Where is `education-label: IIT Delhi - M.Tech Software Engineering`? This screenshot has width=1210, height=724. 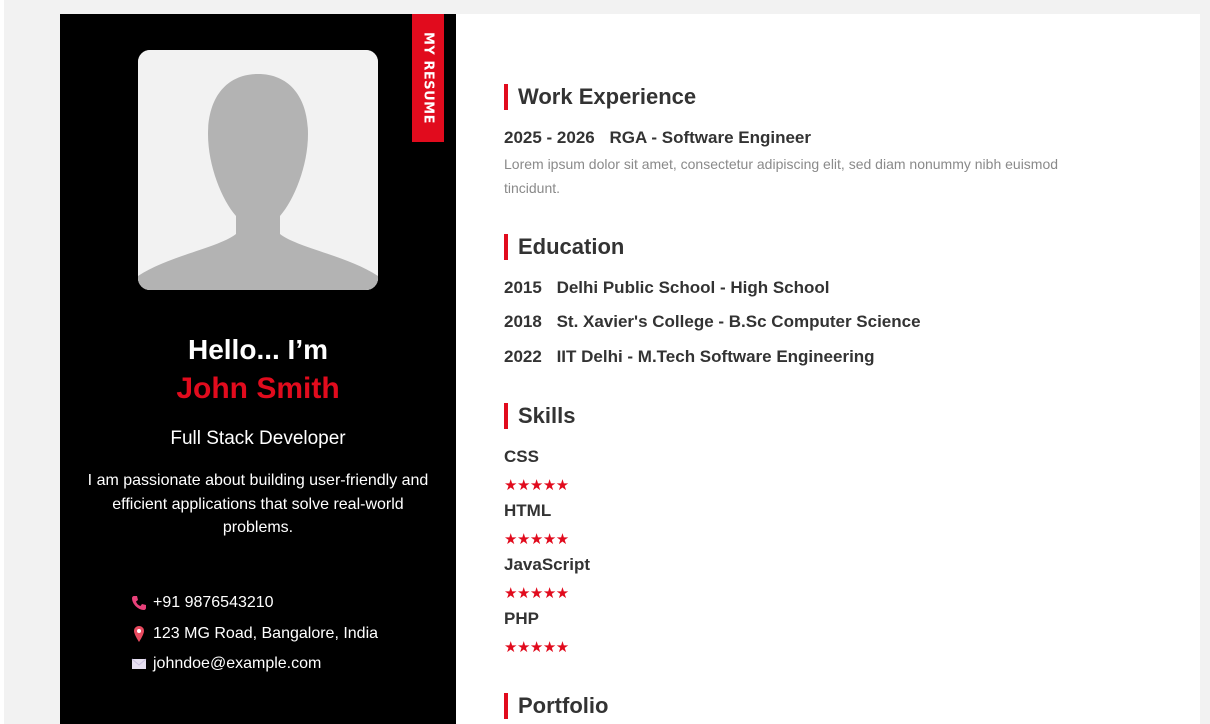
education-label: IIT Delhi - M.Tech Software Engineering is located at coordinates (715, 356).